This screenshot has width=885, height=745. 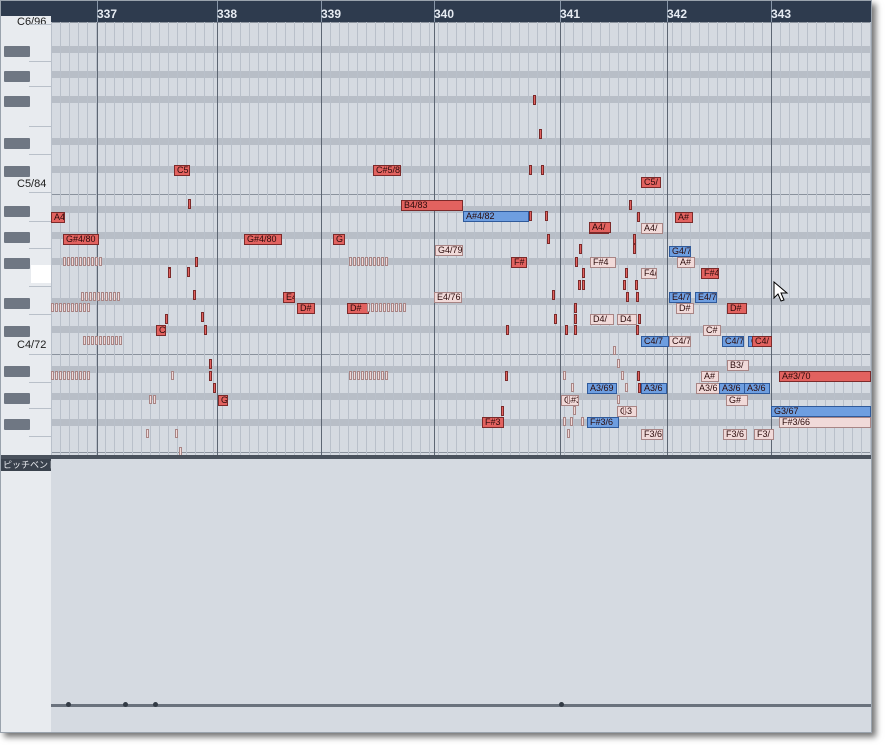 What do you see at coordinates (496, 216) in the screenshot?
I see `midi-note: A#4/82` at bounding box center [496, 216].